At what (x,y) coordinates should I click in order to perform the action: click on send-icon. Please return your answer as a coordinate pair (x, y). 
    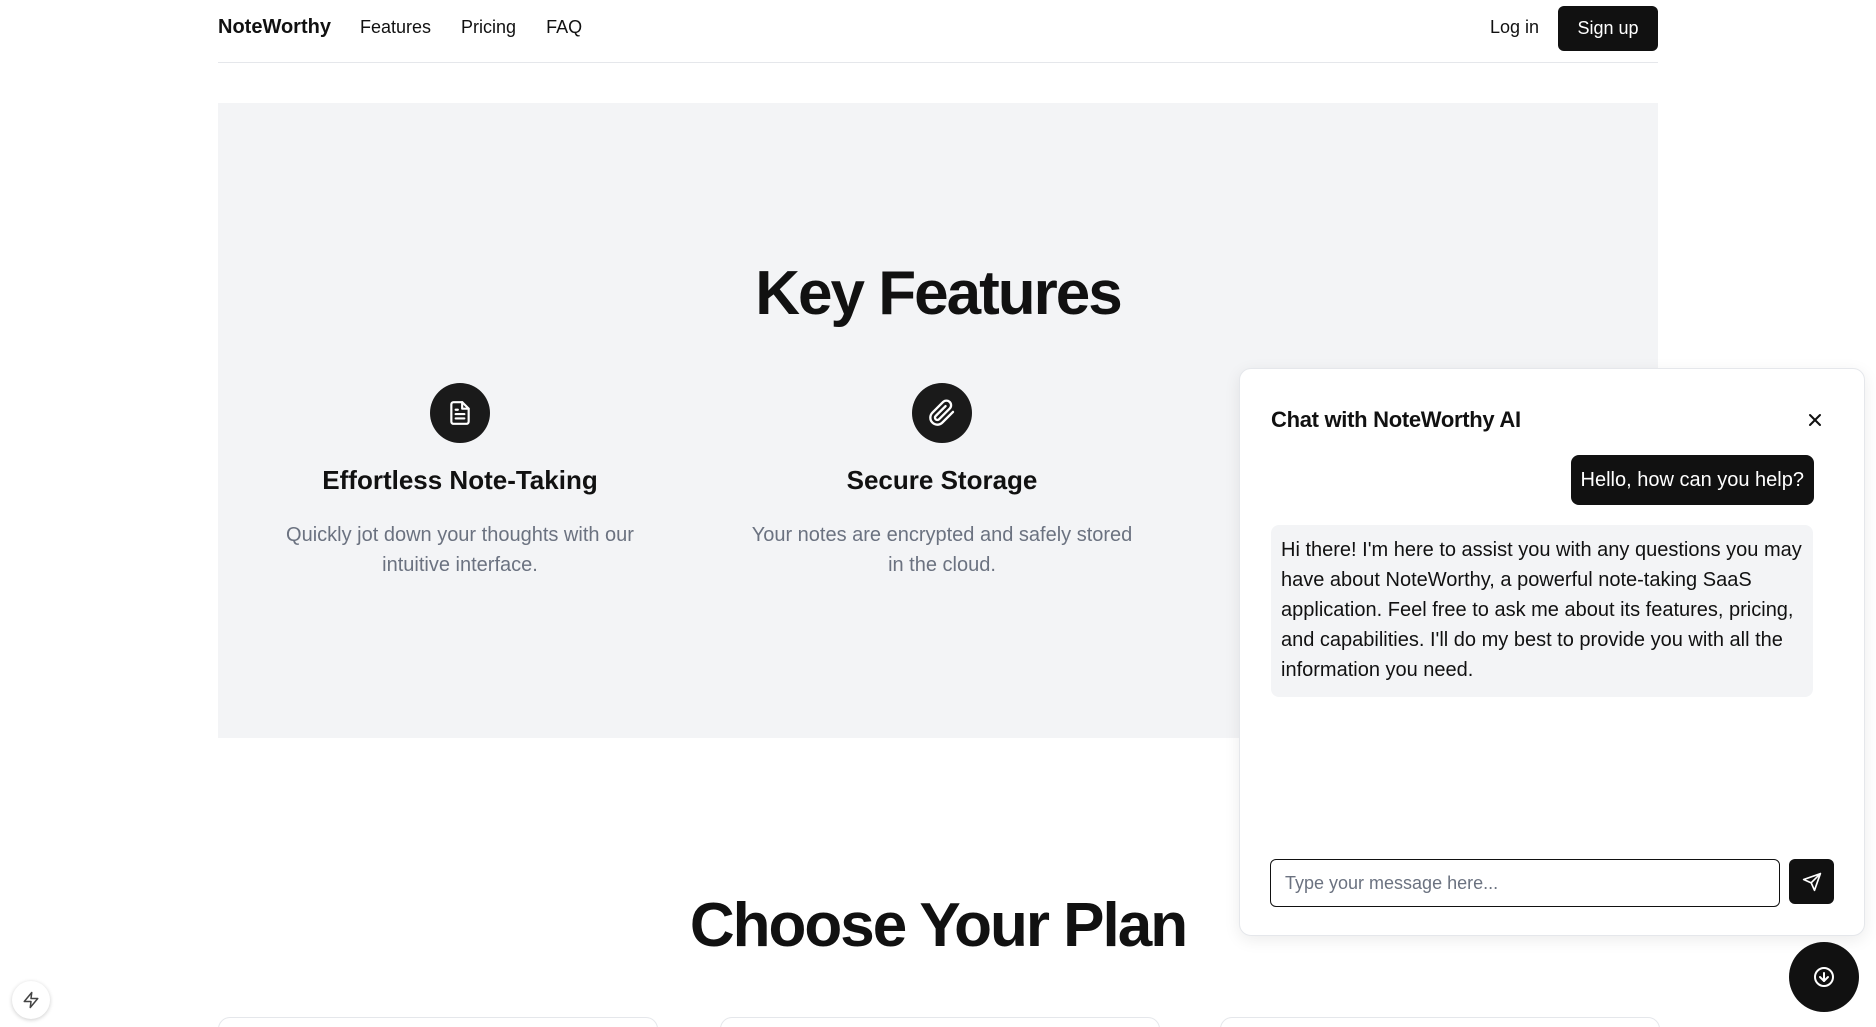
    Looking at the image, I should click on (1811, 881).